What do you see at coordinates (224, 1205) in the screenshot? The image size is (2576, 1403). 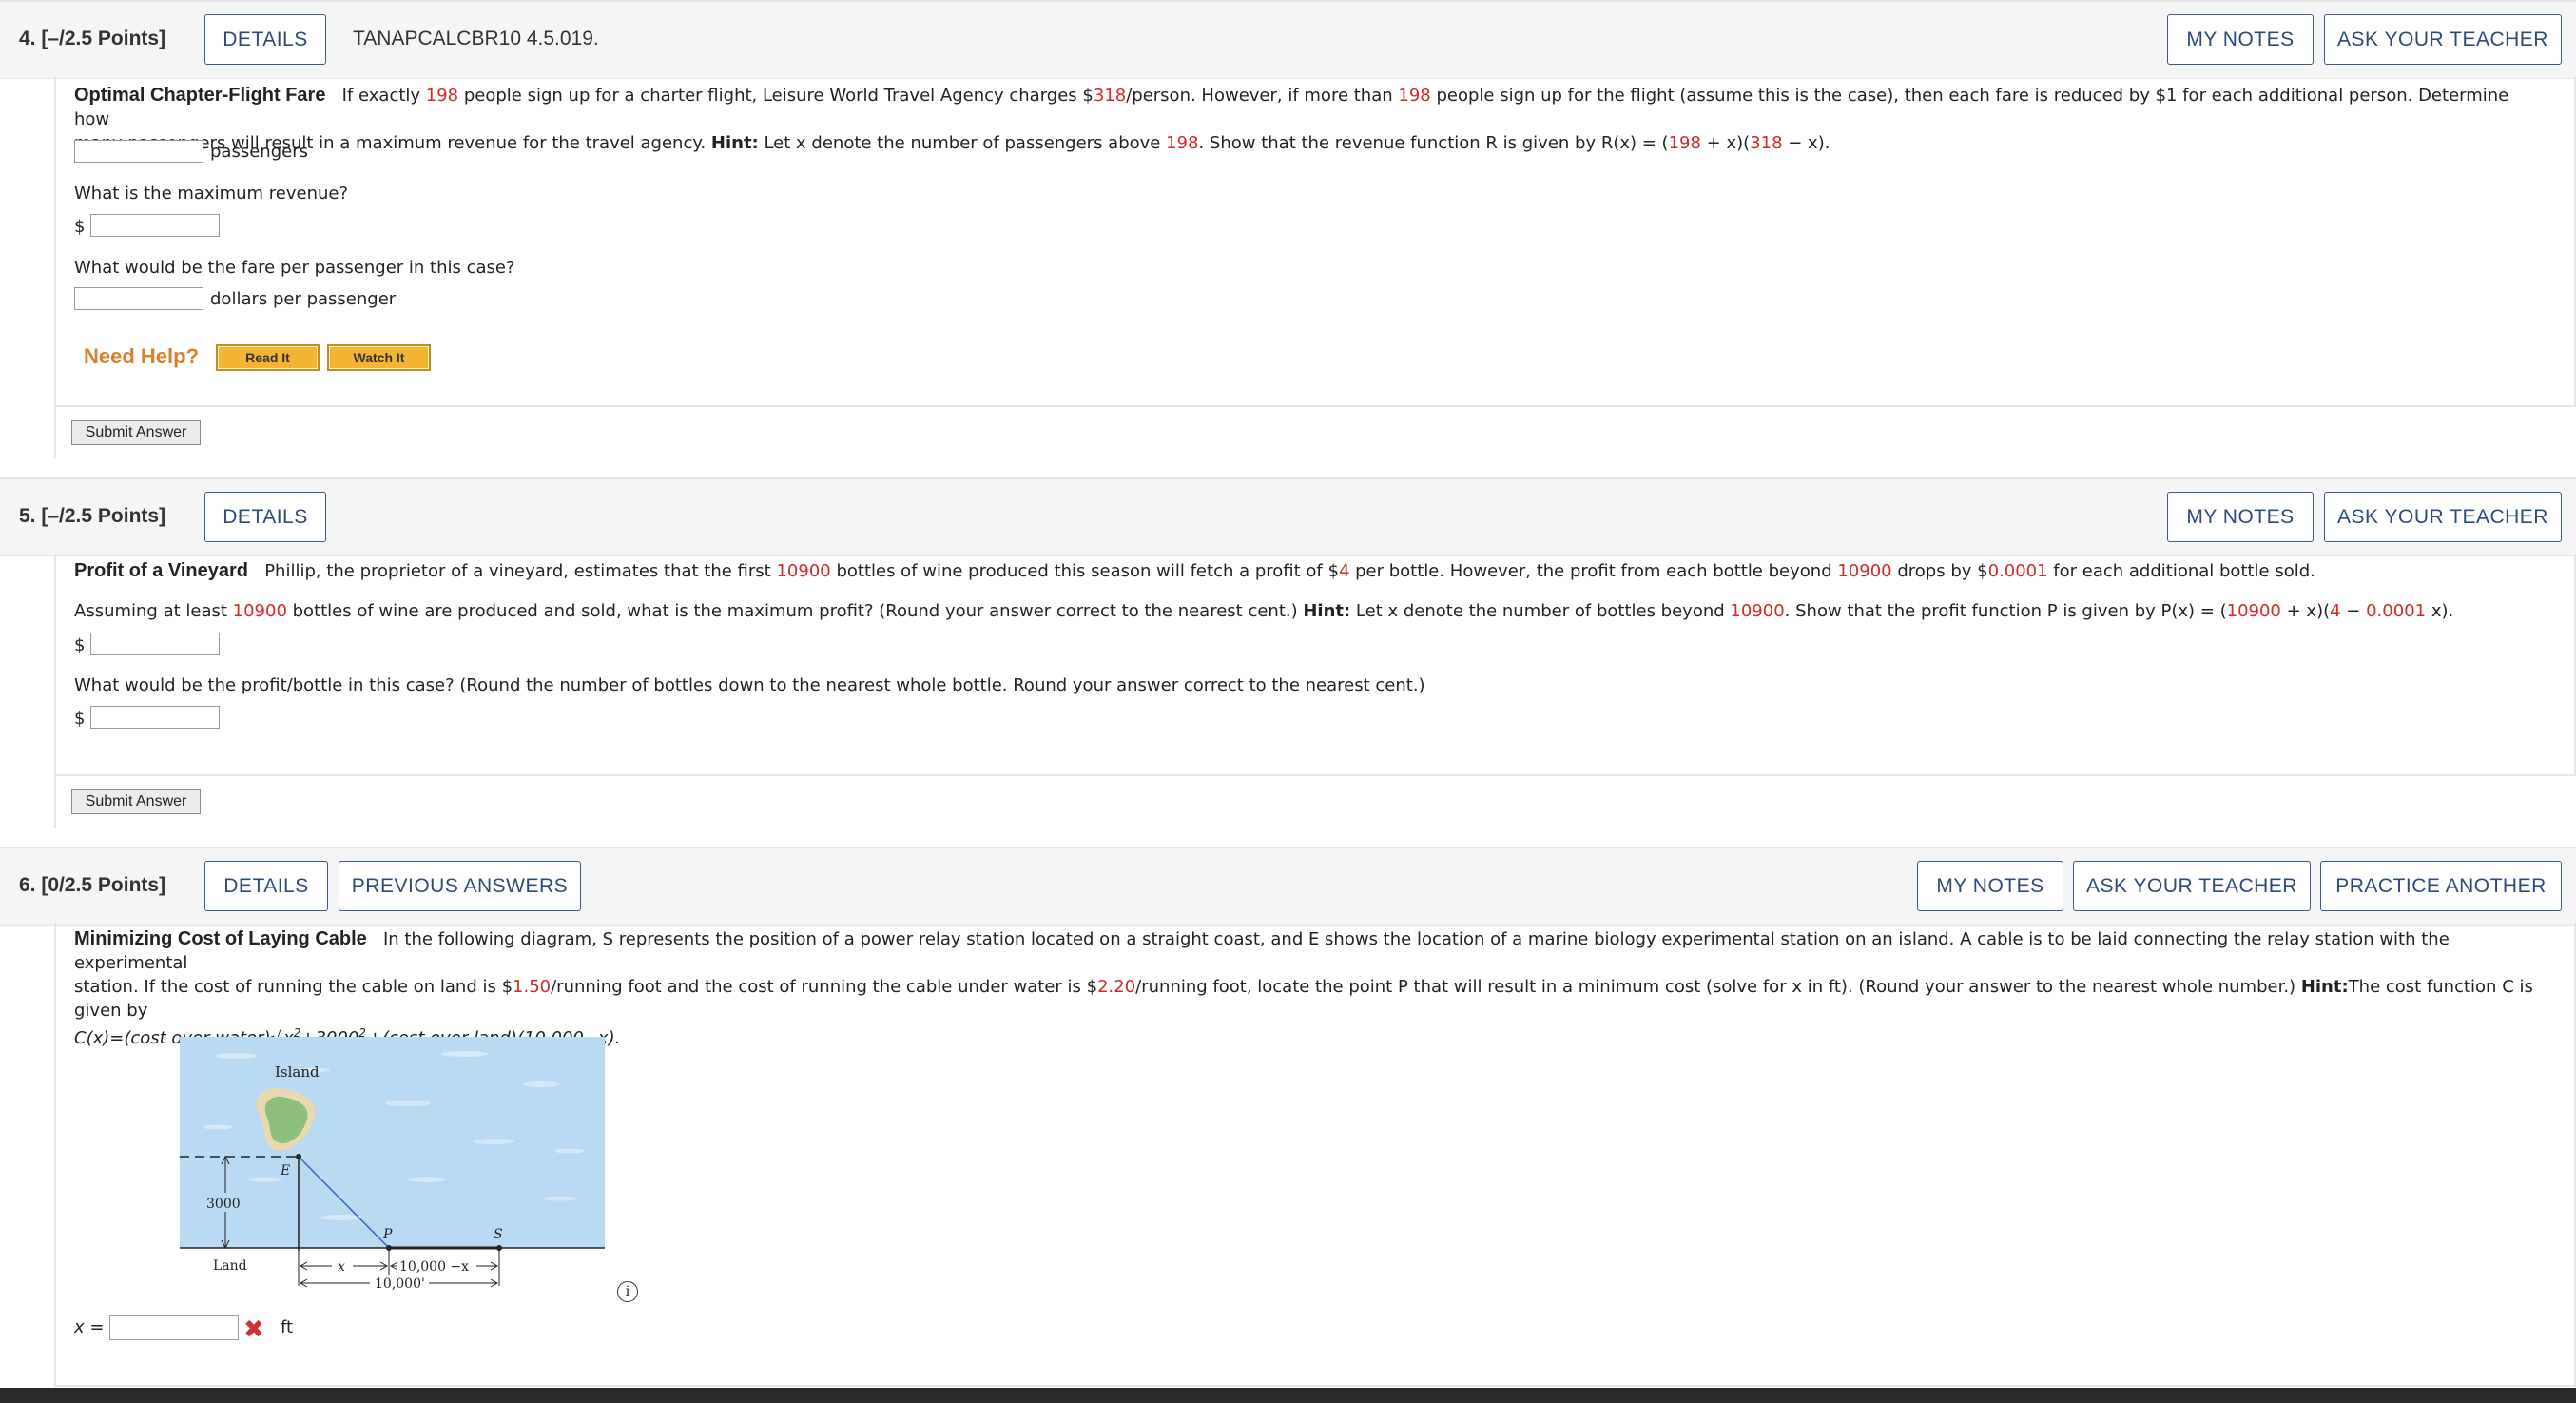 I see `label-3000: 3000'` at bounding box center [224, 1205].